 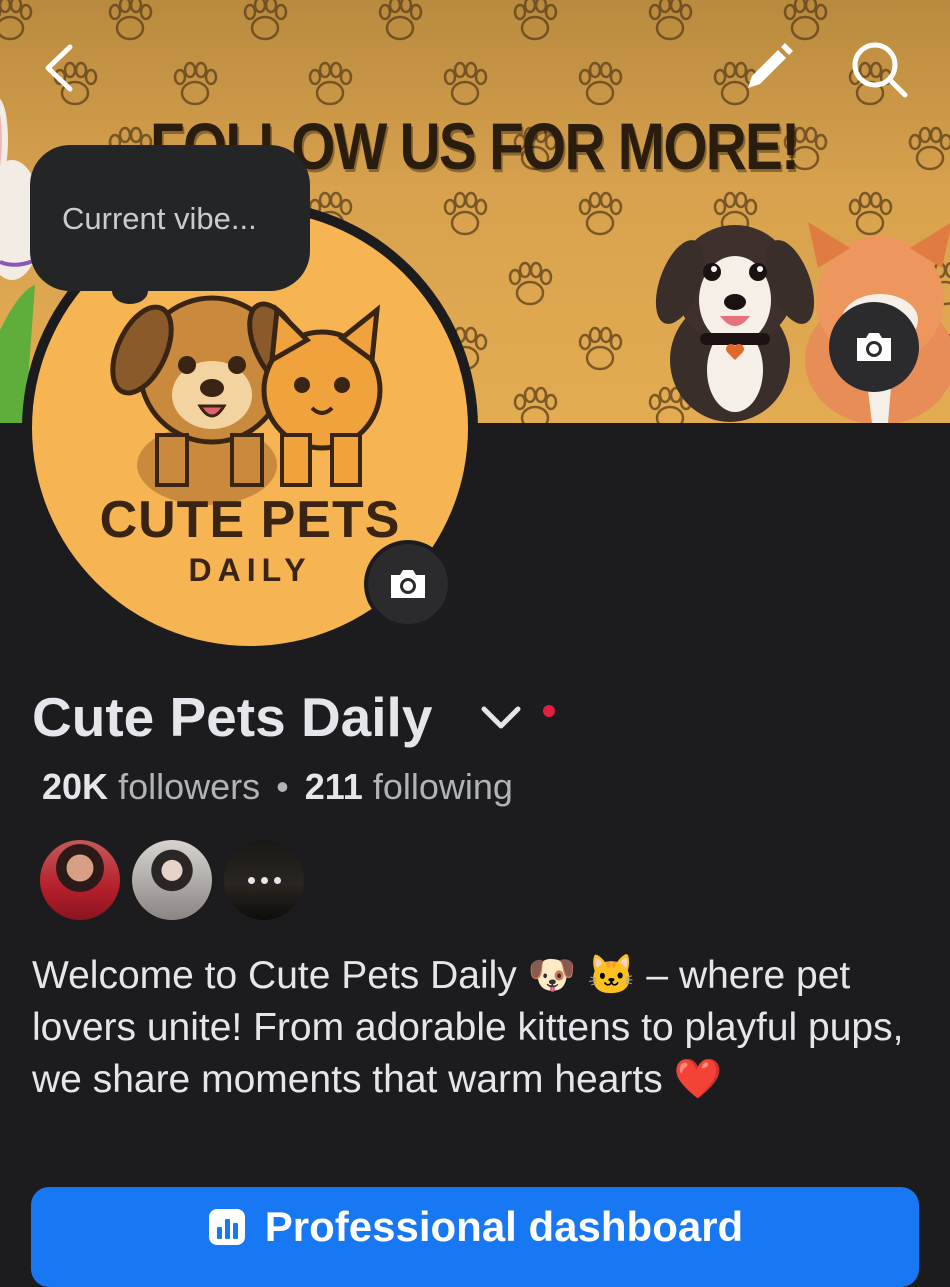 What do you see at coordinates (504, 1226) in the screenshot?
I see `professional-dashboard-label: Professional dashboard` at bounding box center [504, 1226].